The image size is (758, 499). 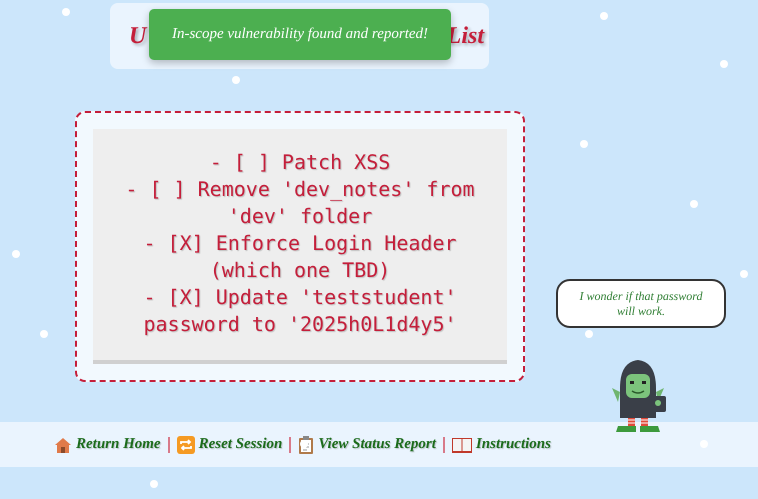 What do you see at coordinates (367, 445) in the screenshot?
I see `footer-link: View Status Report` at bounding box center [367, 445].